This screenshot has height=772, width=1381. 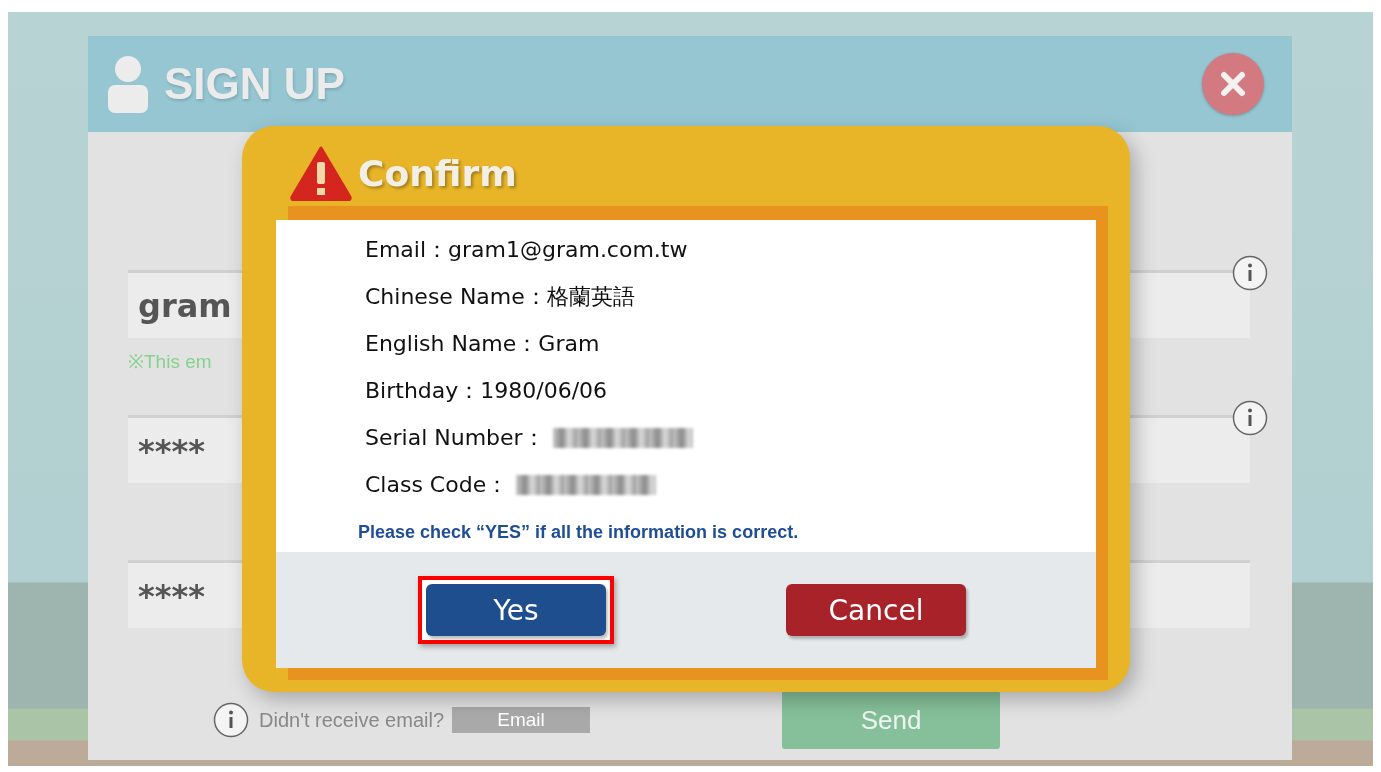 I want to click on info-row-label: Serial Number：, so click(x=455, y=437).